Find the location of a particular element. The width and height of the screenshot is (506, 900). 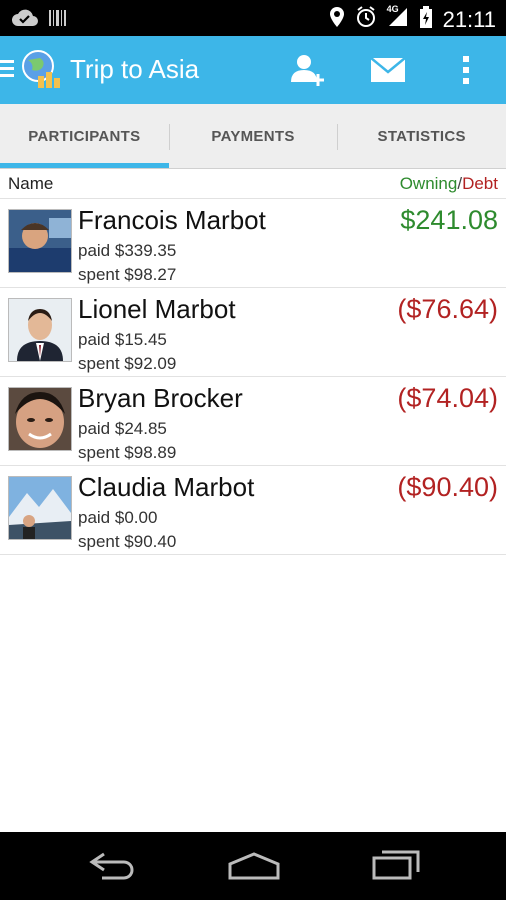

name-column-label: Name is located at coordinates (31, 183).